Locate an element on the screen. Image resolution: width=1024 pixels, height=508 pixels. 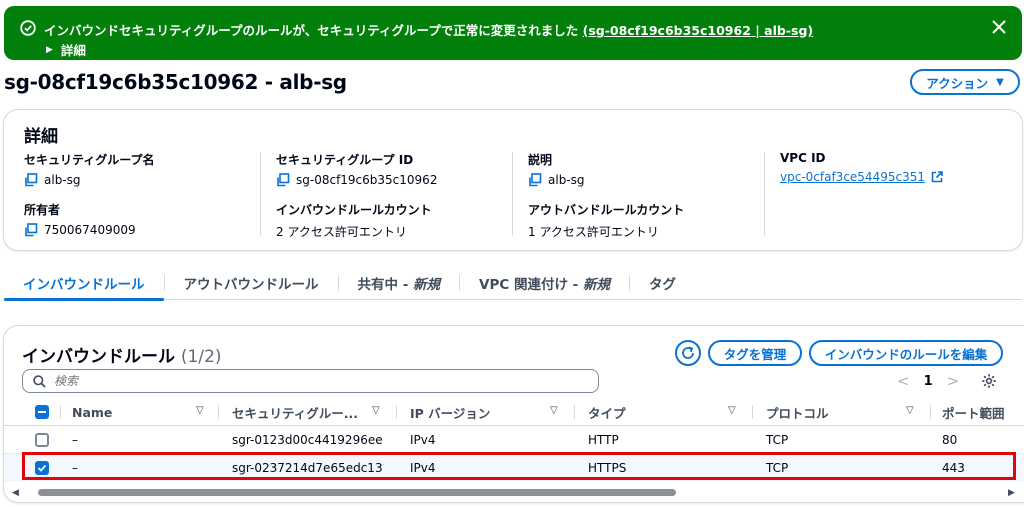
search-icon is located at coordinates (39, 381).